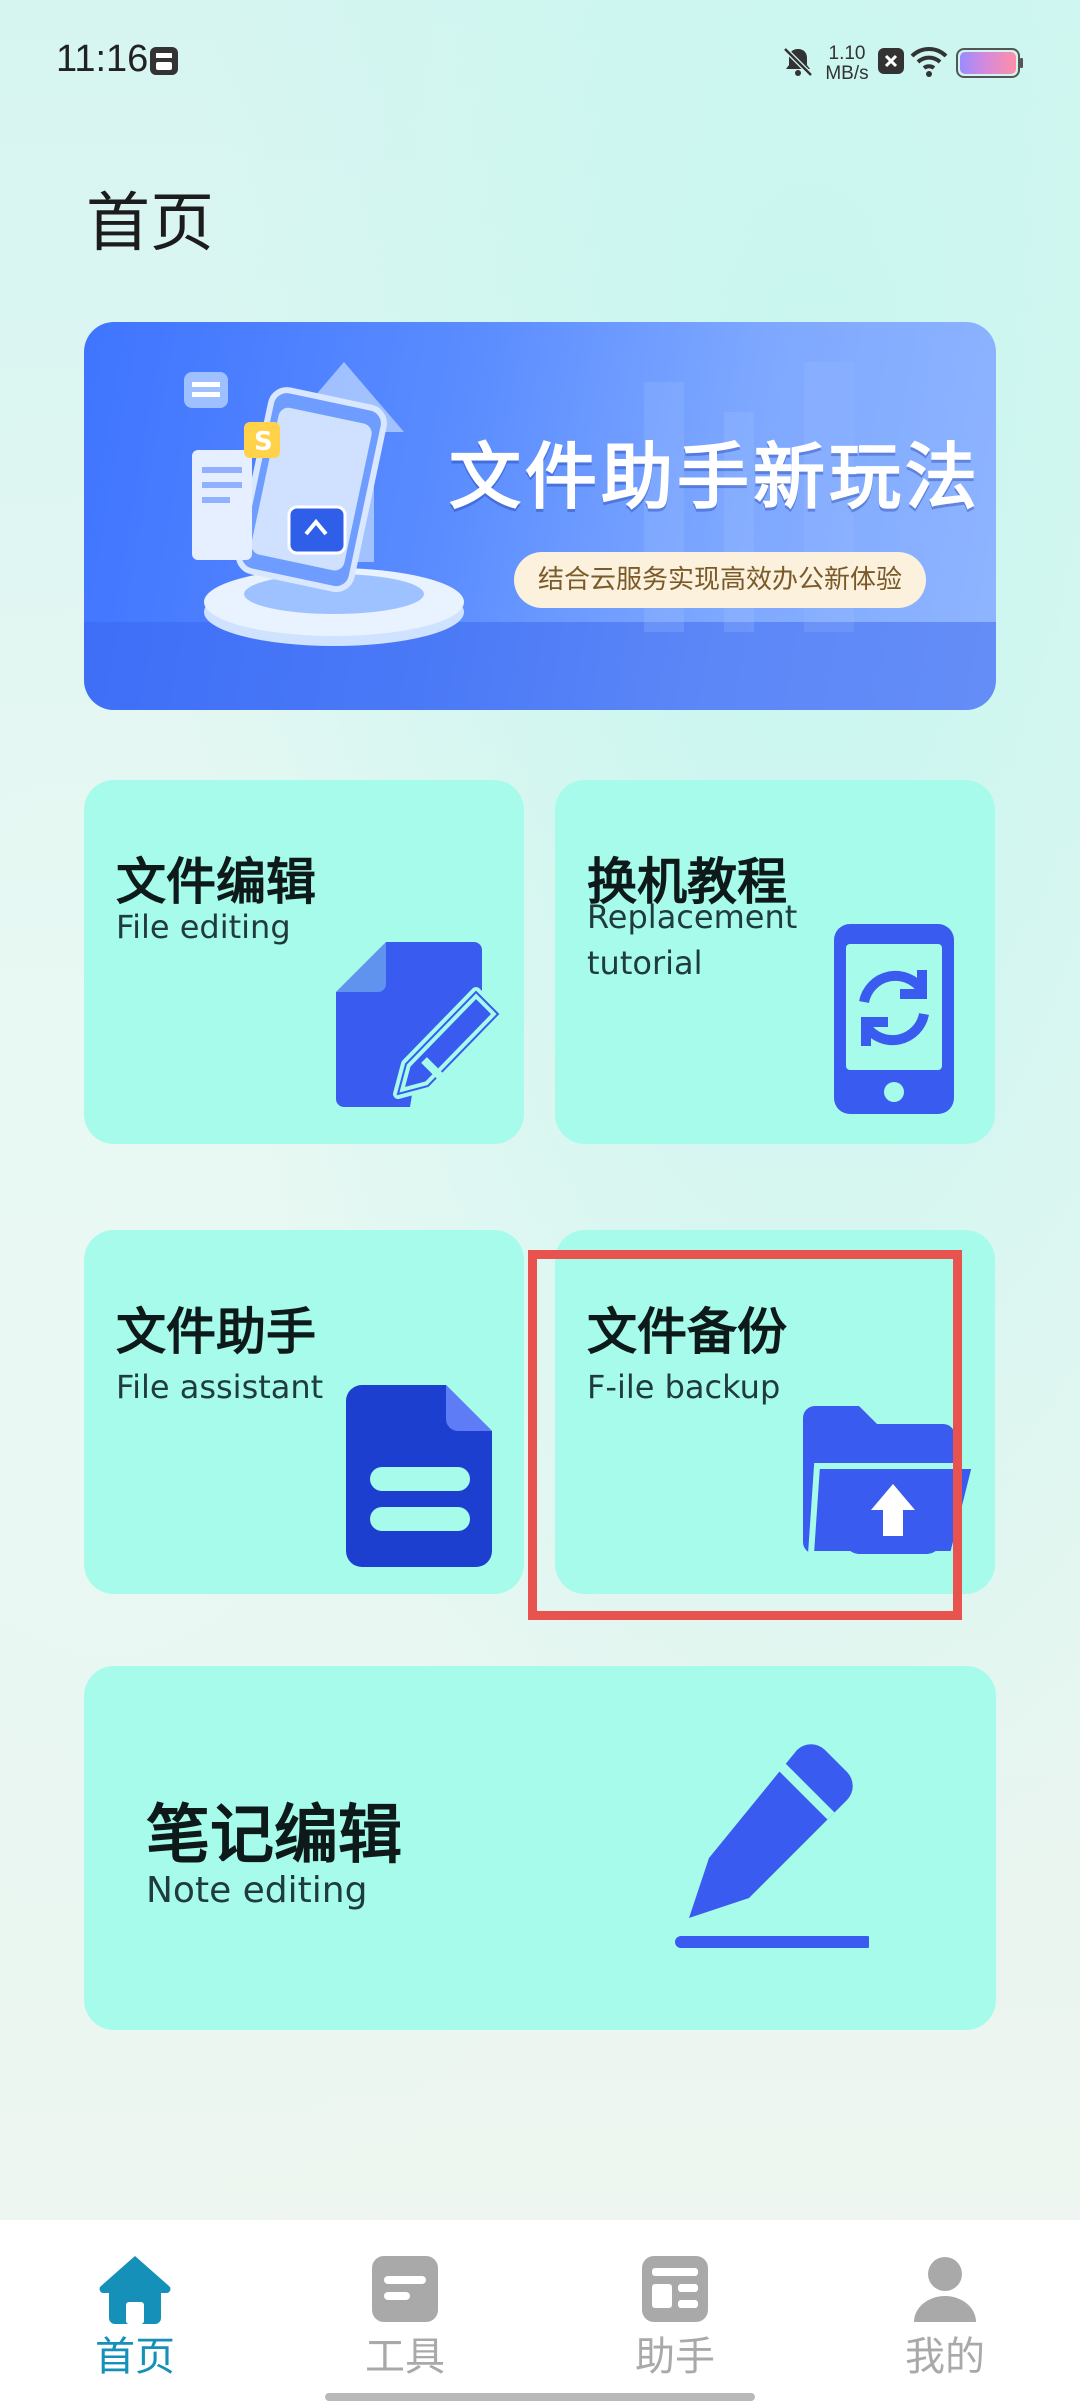  I want to click on note-editing-subtitle: Note editing, so click(257, 1890).